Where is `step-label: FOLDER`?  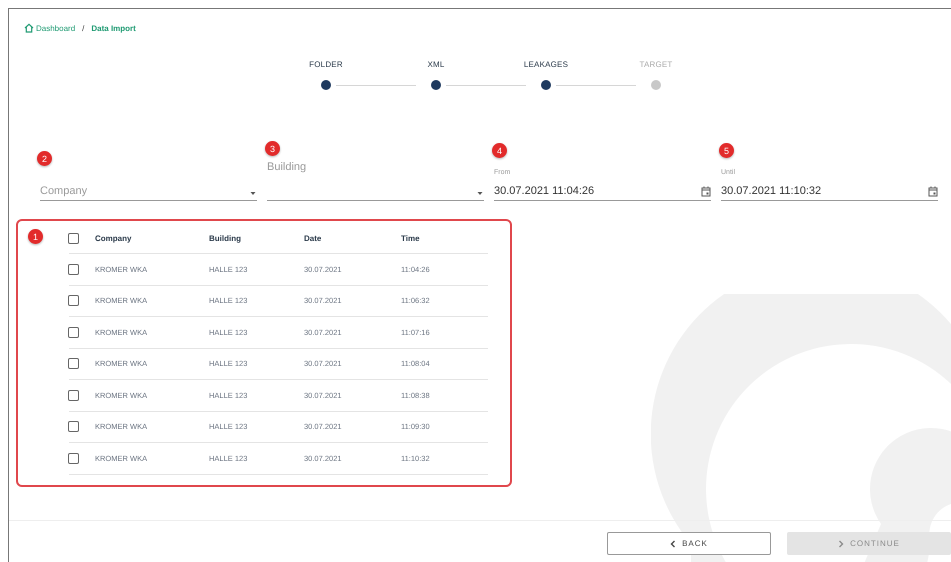 step-label: FOLDER is located at coordinates (326, 64).